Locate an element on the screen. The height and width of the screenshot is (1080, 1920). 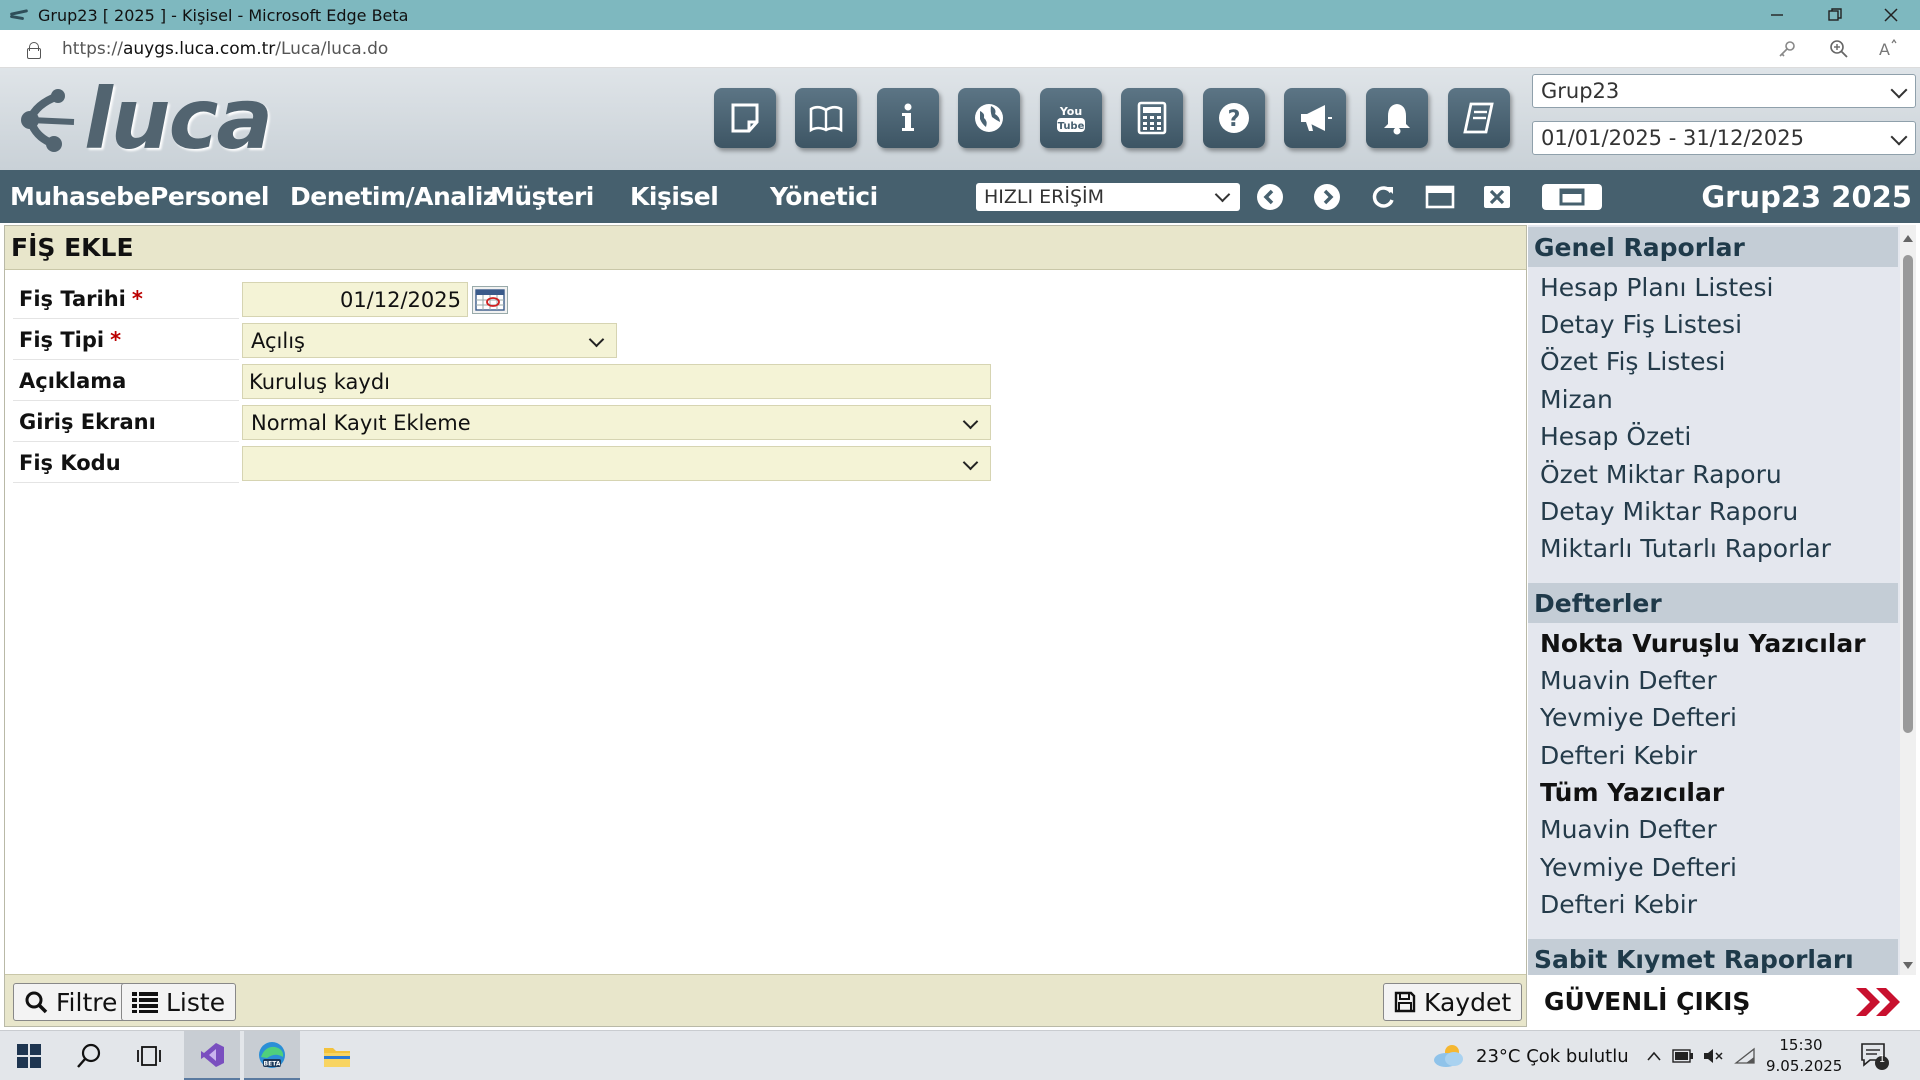
period-select: 01/01/2025 - 31/12/2025 is located at coordinates (1724, 138).